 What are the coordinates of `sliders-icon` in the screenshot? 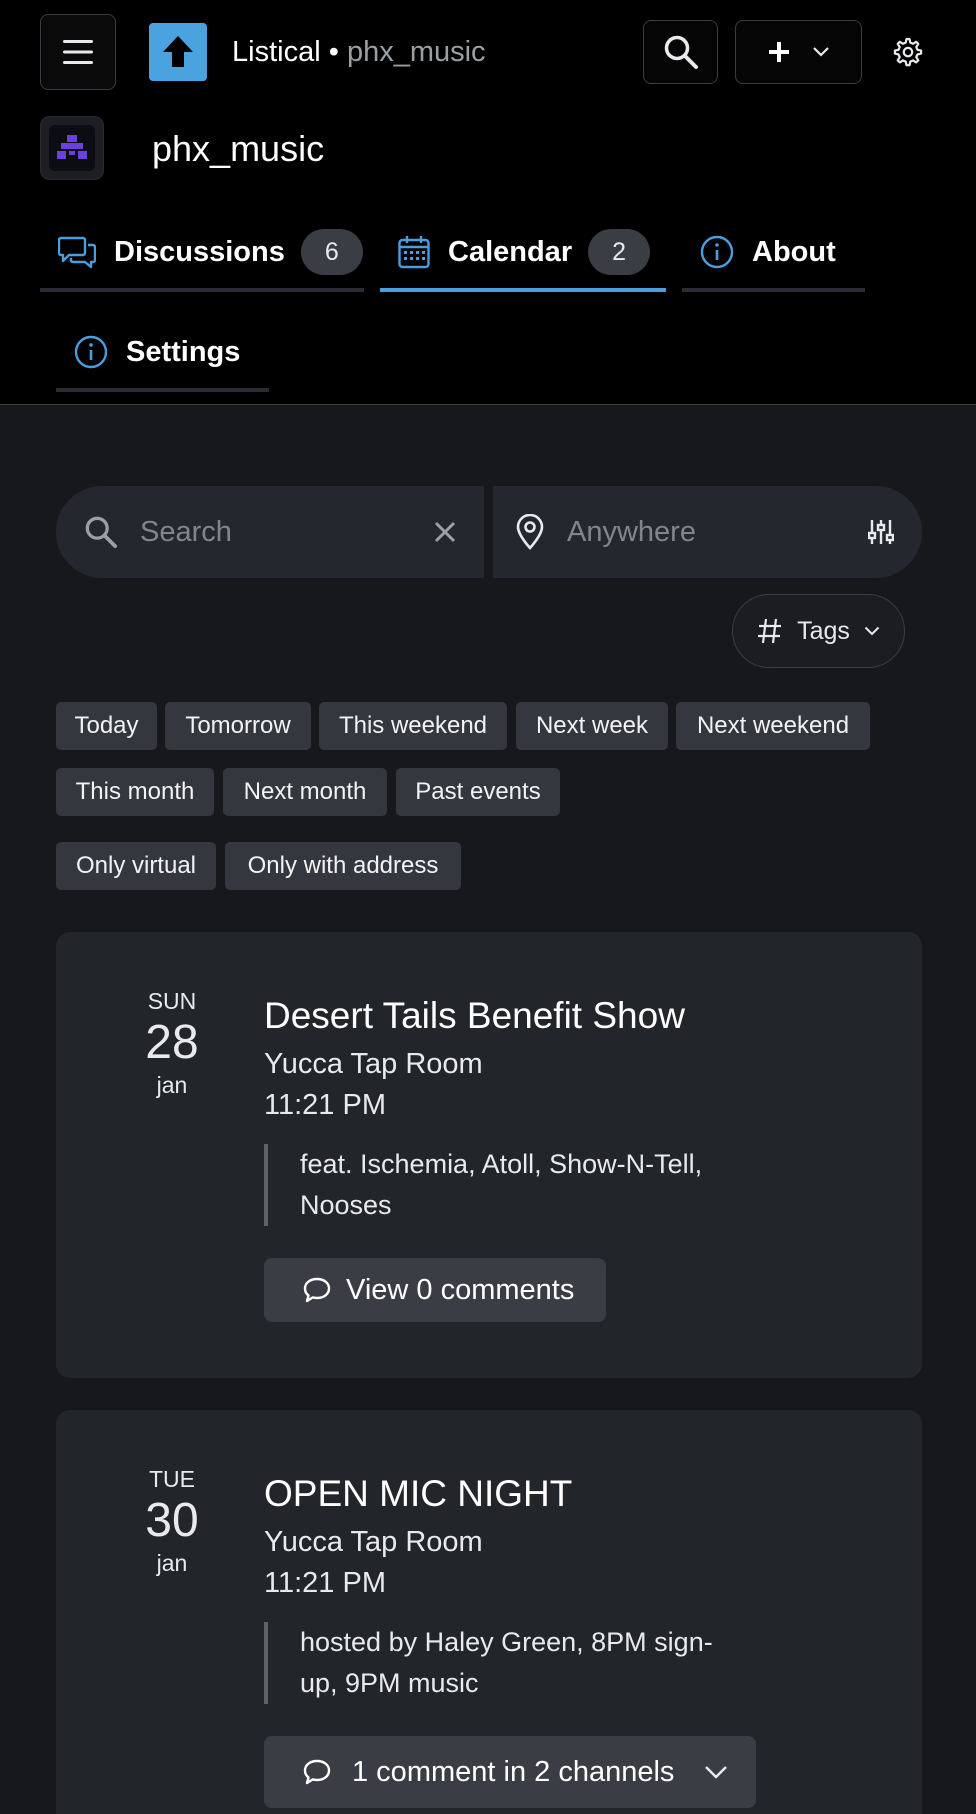 It's located at (881, 532).